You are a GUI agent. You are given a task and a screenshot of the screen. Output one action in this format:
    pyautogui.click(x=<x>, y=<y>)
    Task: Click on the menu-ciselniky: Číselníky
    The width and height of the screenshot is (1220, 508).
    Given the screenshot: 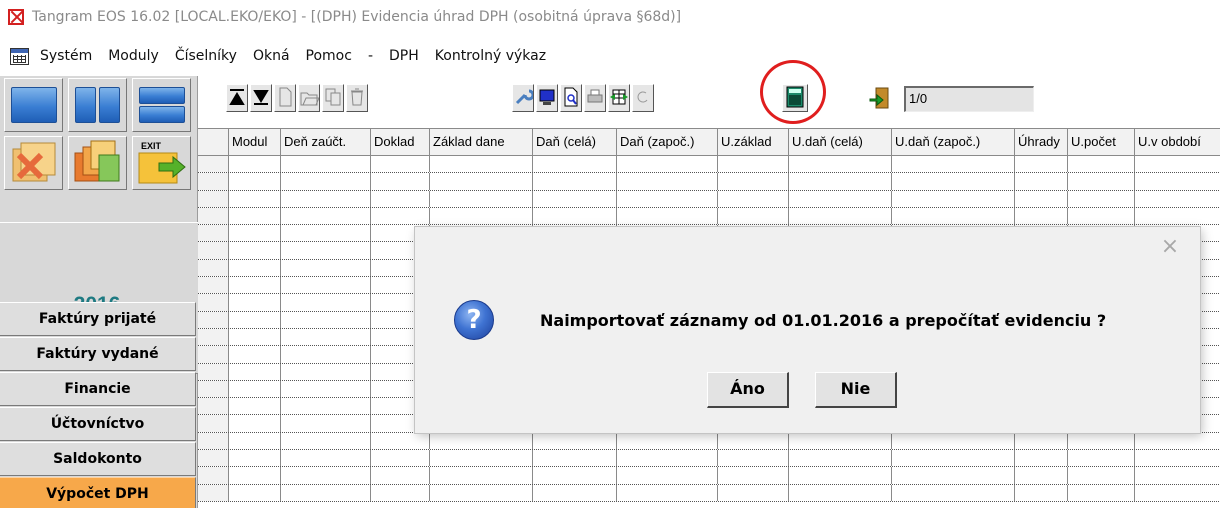 What is the action you would take?
    pyautogui.click(x=206, y=56)
    